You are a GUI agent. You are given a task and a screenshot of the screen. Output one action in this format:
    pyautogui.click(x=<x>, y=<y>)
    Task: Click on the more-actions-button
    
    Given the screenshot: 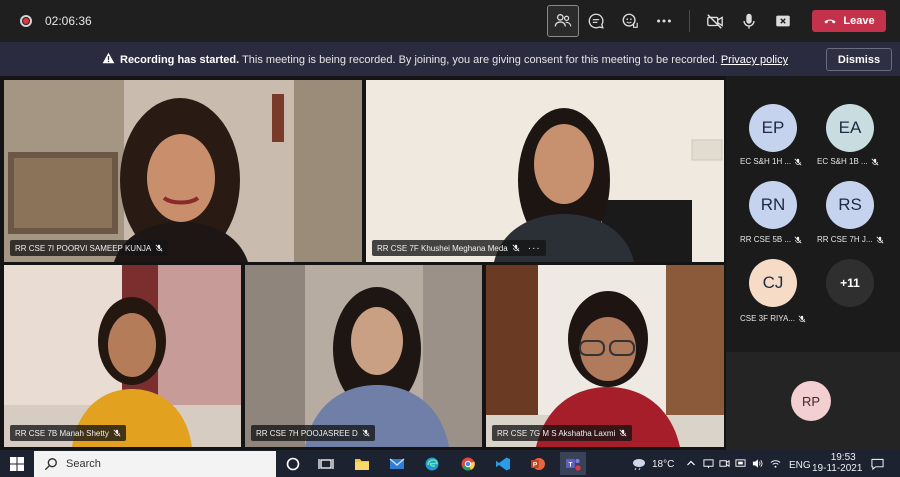 What is the action you would take?
    pyautogui.click(x=664, y=21)
    